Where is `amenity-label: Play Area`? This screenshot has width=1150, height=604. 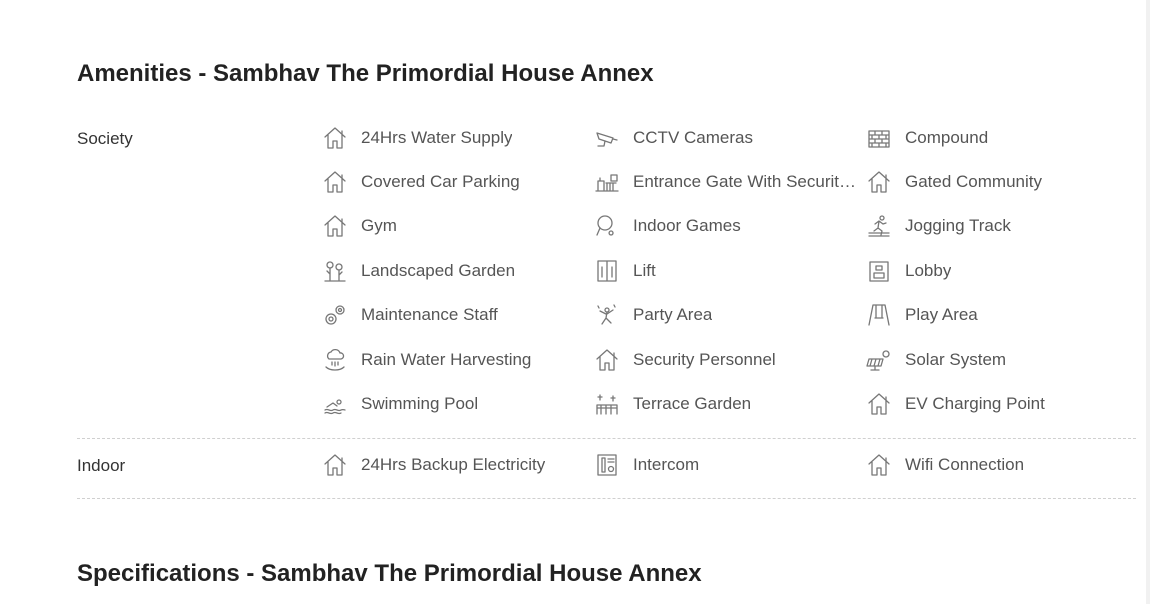 amenity-label: Play Area is located at coordinates (941, 314).